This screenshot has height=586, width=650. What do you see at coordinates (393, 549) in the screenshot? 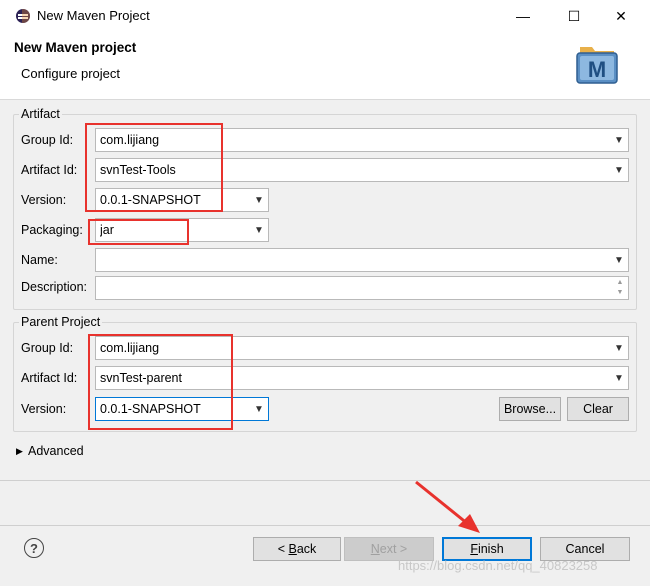
I see `next-rest: ext >` at bounding box center [393, 549].